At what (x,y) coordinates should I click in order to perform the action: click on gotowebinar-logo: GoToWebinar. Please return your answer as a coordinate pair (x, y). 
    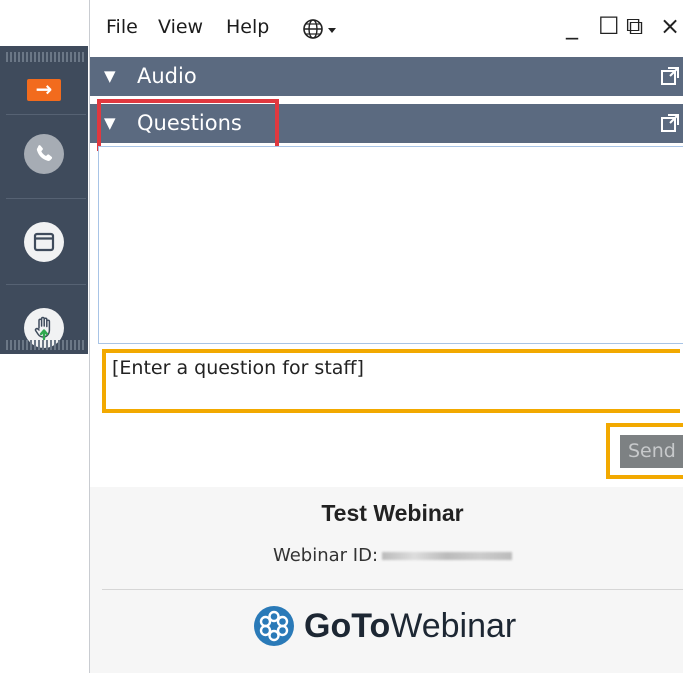
    Looking at the image, I should click on (384, 626).